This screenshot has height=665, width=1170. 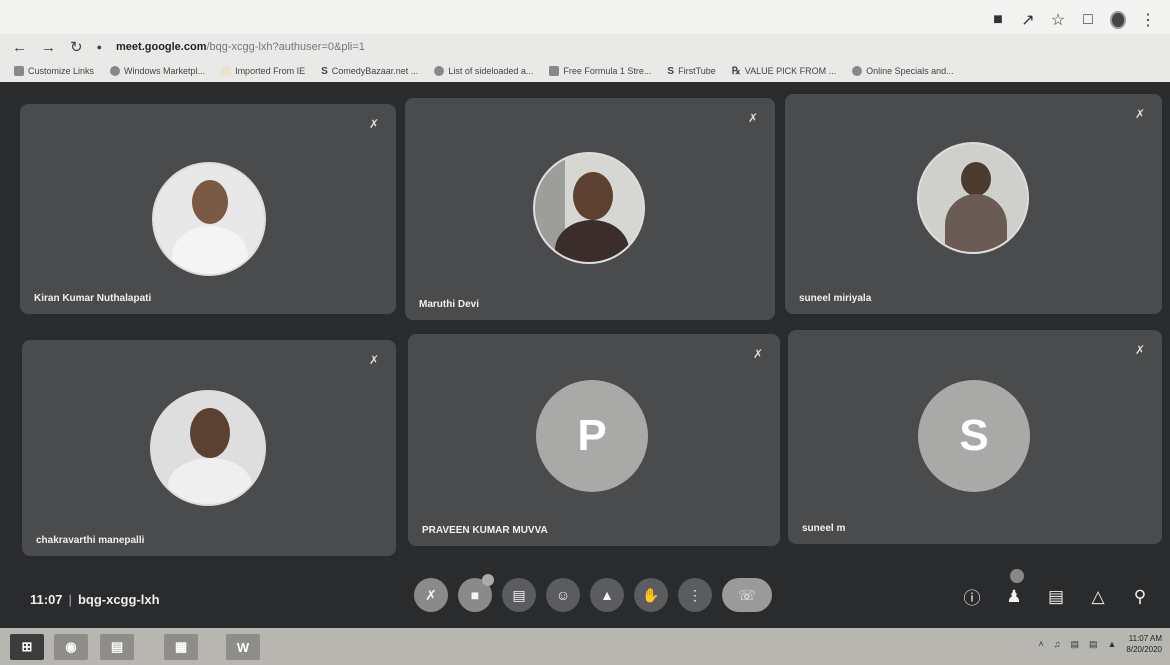 I want to click on lock-person-icon: ⚲, so click(x=1140, y=596).